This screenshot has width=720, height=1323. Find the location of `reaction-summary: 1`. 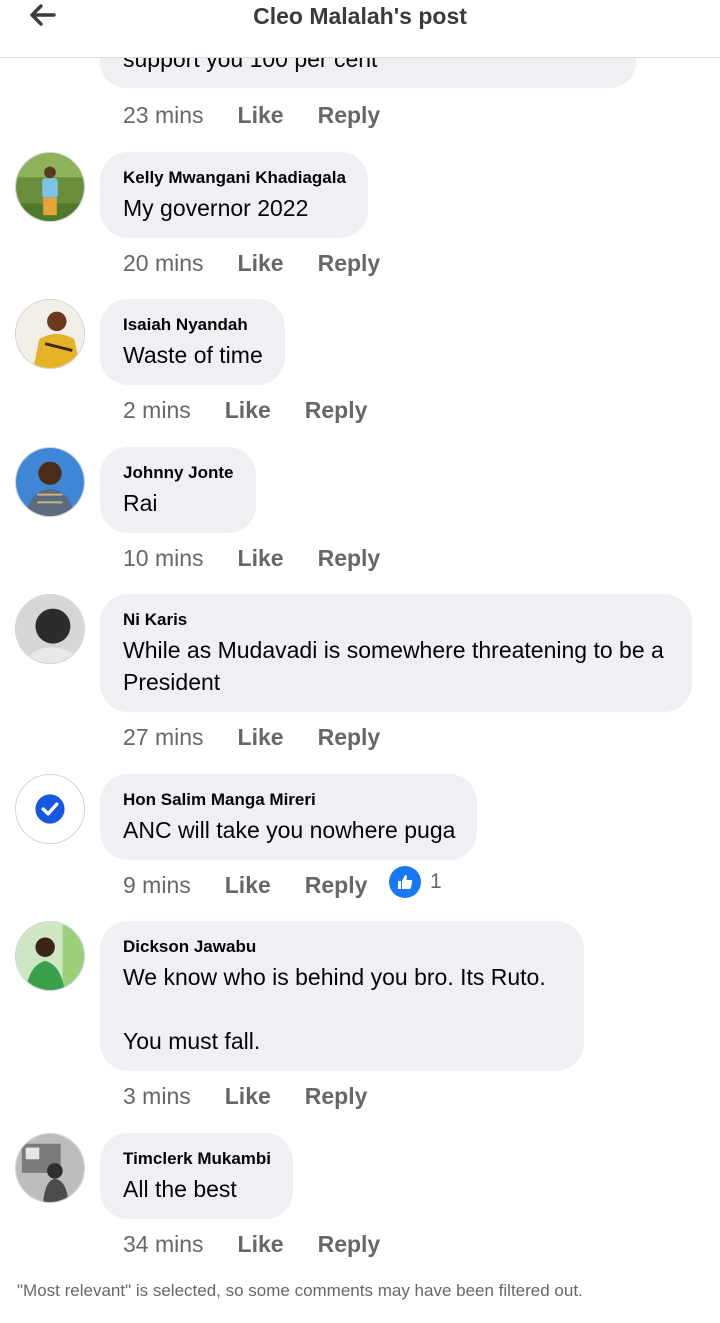

reaction-summary: 1 is located at coordinates (415, 882).